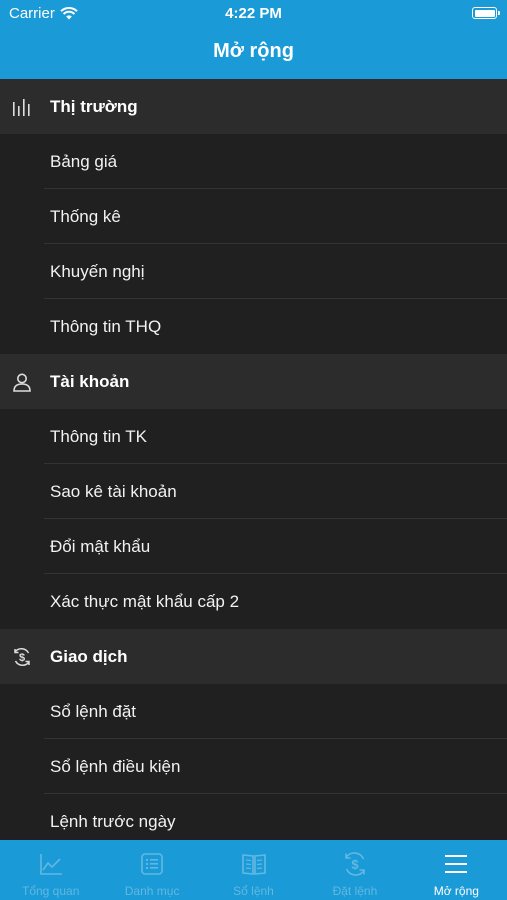 The width and height of the screenshot is (507, 900). I want to click on tab-tong-quan: Tổng quan, so click(50, 870).